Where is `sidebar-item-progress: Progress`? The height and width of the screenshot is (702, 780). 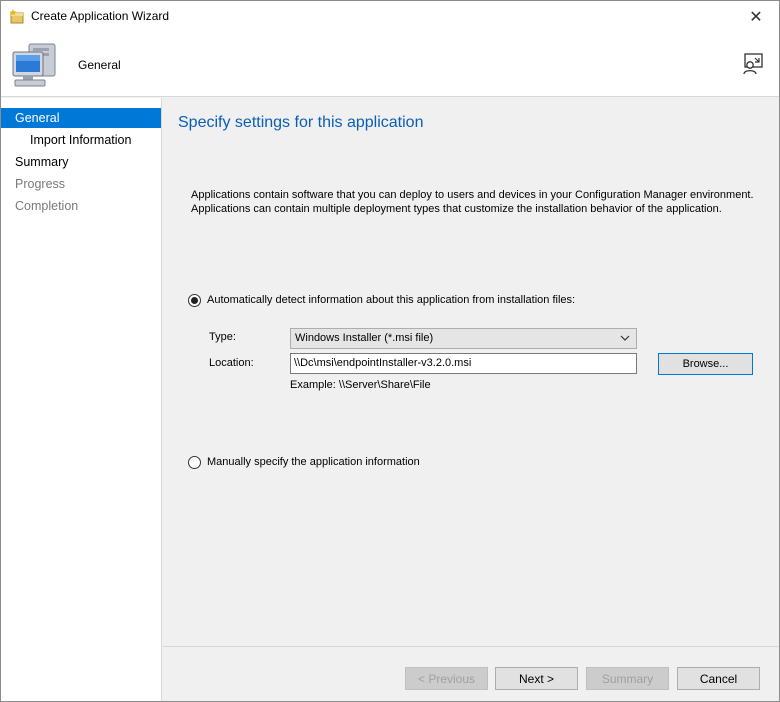
sidebar-item-progress: Progress is located at coordinates (40, 184).